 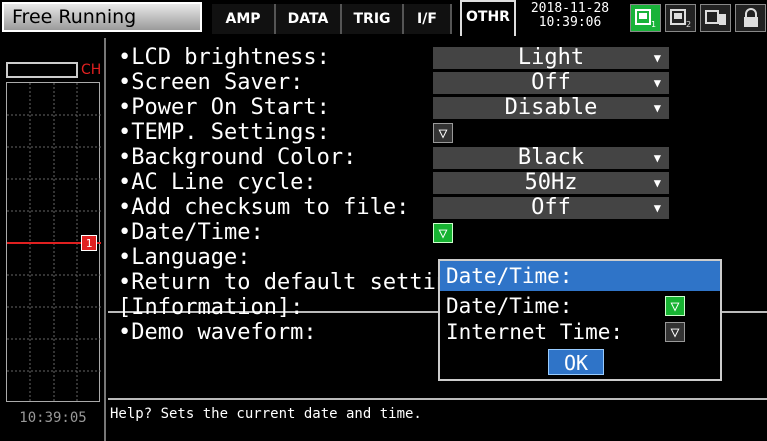 I want to click on popup-date-time-label: Date/Time:, so click(x=509, y=306).